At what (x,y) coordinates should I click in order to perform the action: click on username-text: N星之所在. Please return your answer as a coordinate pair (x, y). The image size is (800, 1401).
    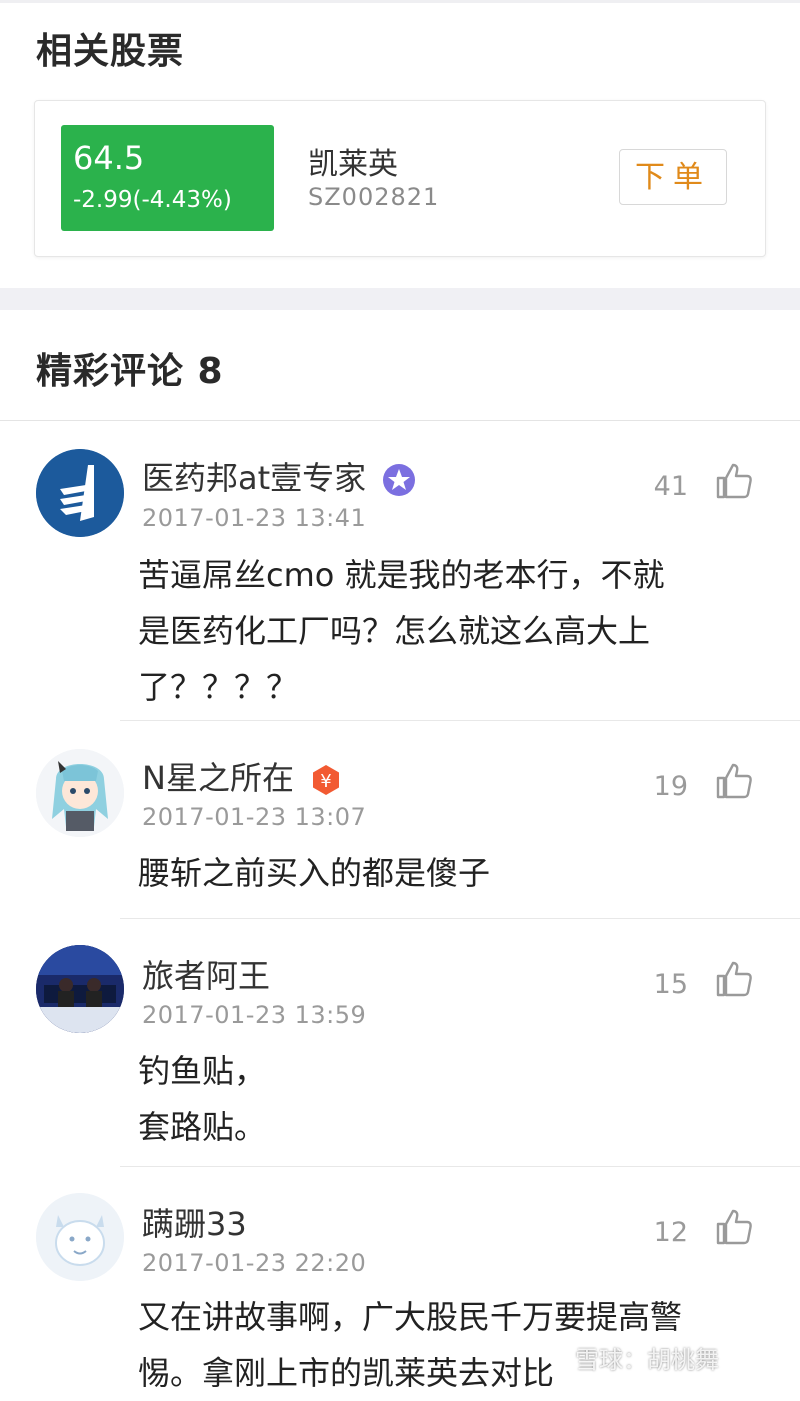
    Looking at the image, I should click on (218, 778).